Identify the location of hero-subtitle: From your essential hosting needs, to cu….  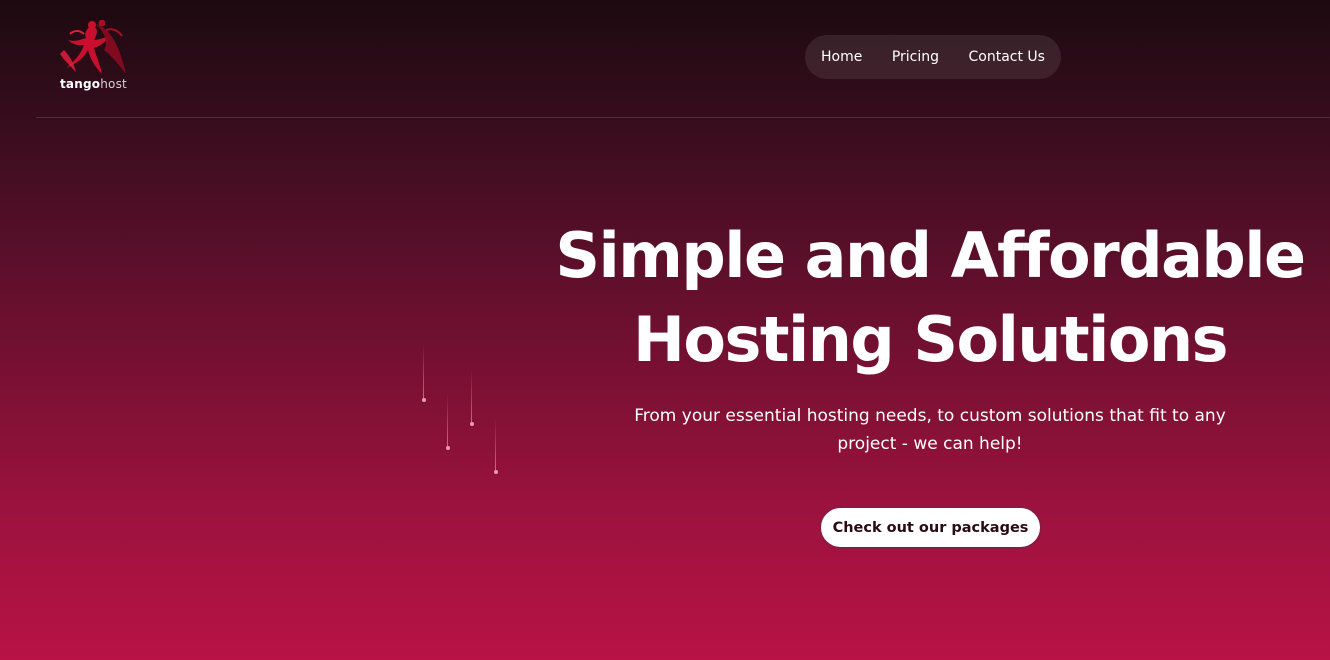
(930, 430).